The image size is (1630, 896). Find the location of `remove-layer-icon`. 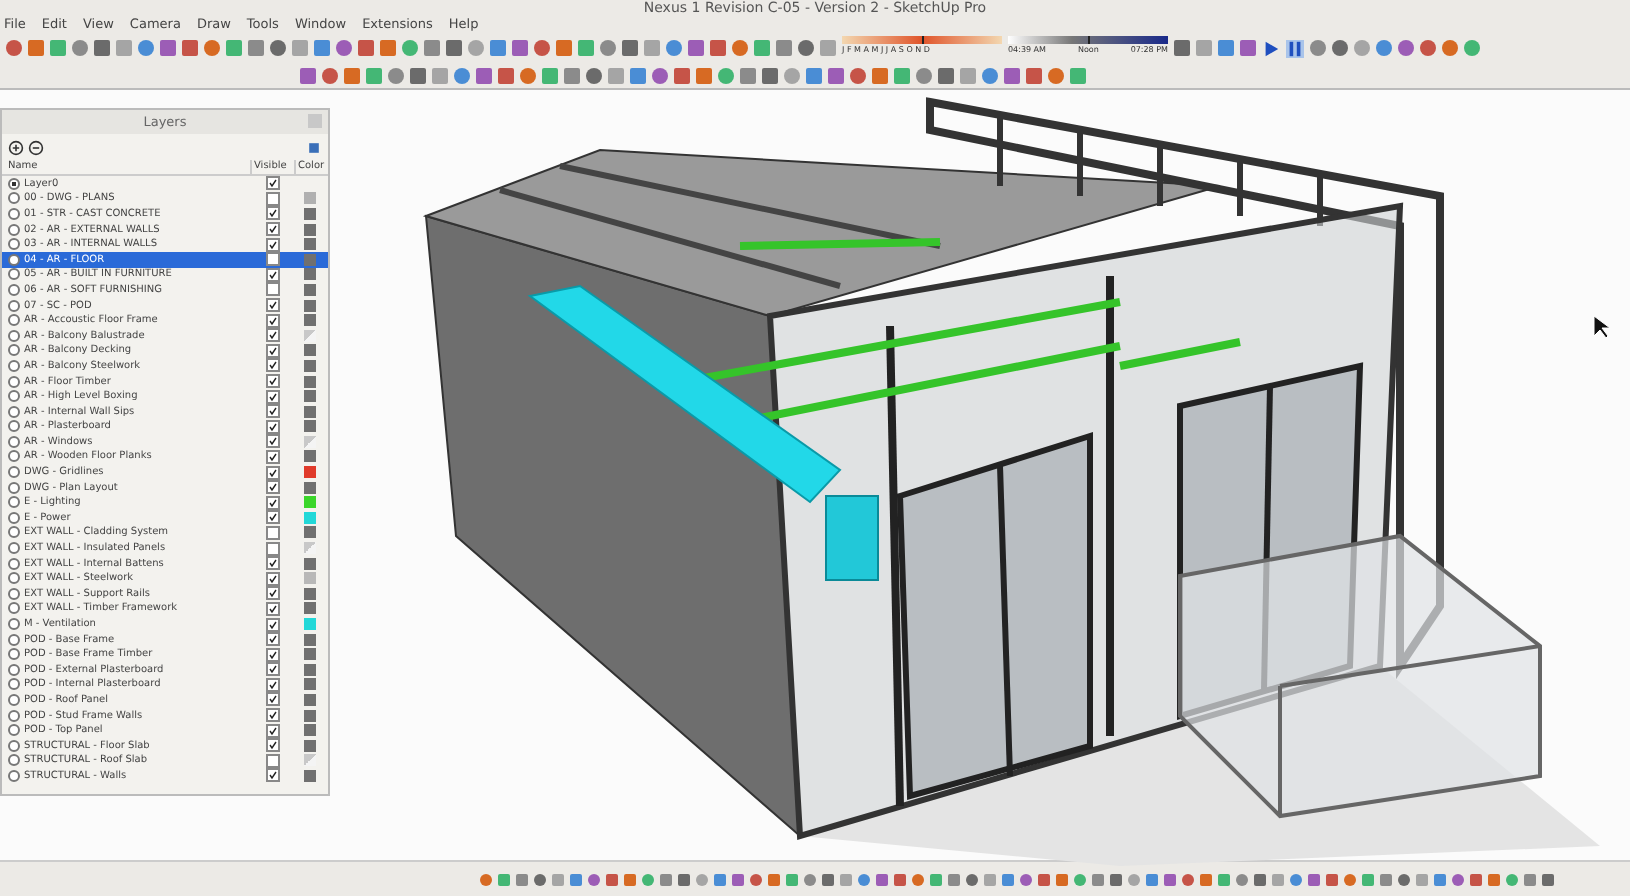

remove-layer-icon is located at coordinates (36, 147).